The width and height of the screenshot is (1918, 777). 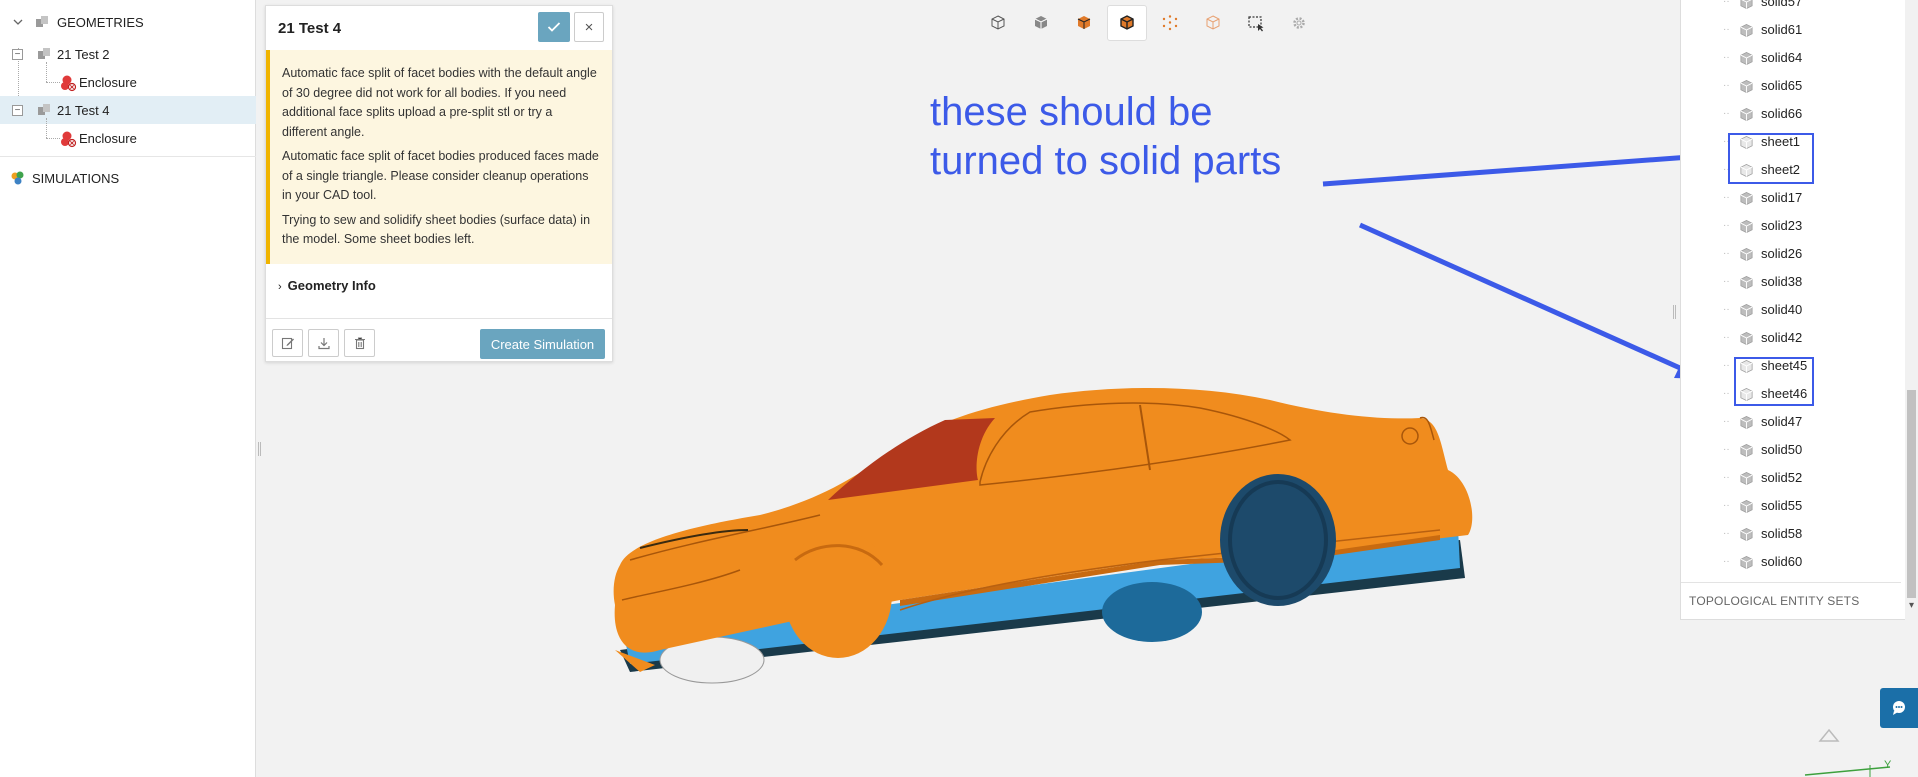 I want to click on entity-row: ·· solid55, so click(x=1791, y=506).